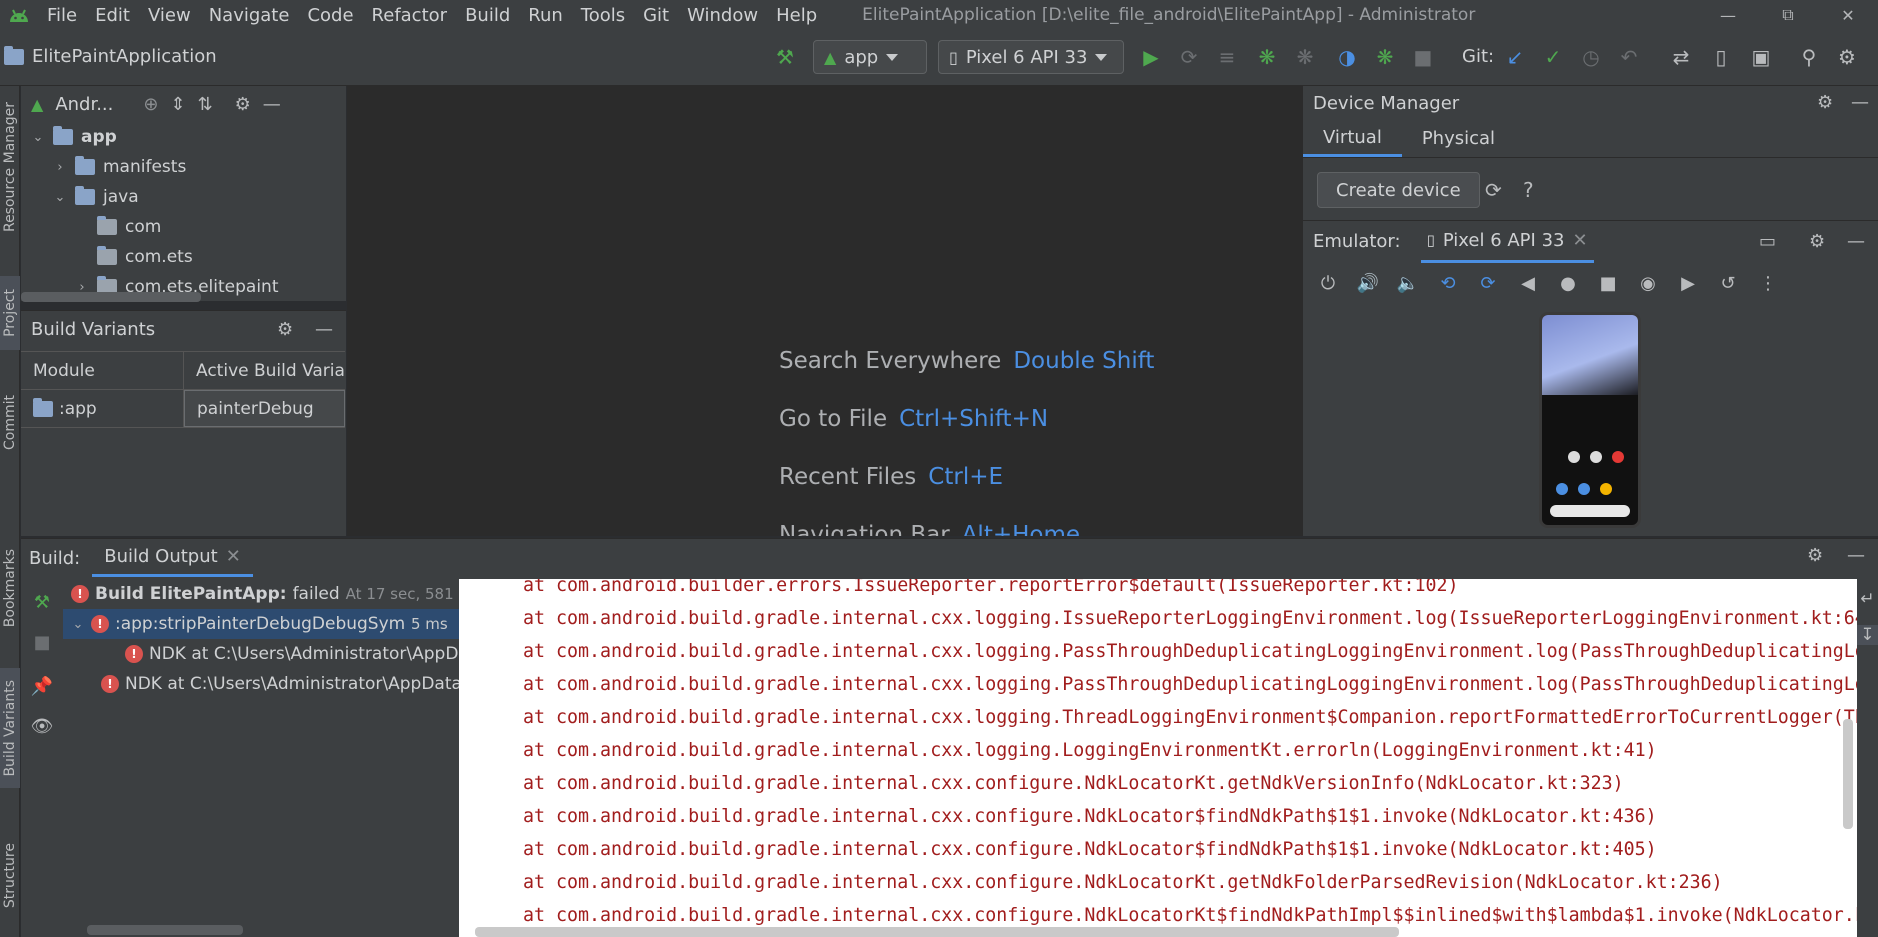  What do you see at coordinates (1493, 190) in the screenshot?
I see `refresh-icon: ⟳` at bounding box center [1493, 190].